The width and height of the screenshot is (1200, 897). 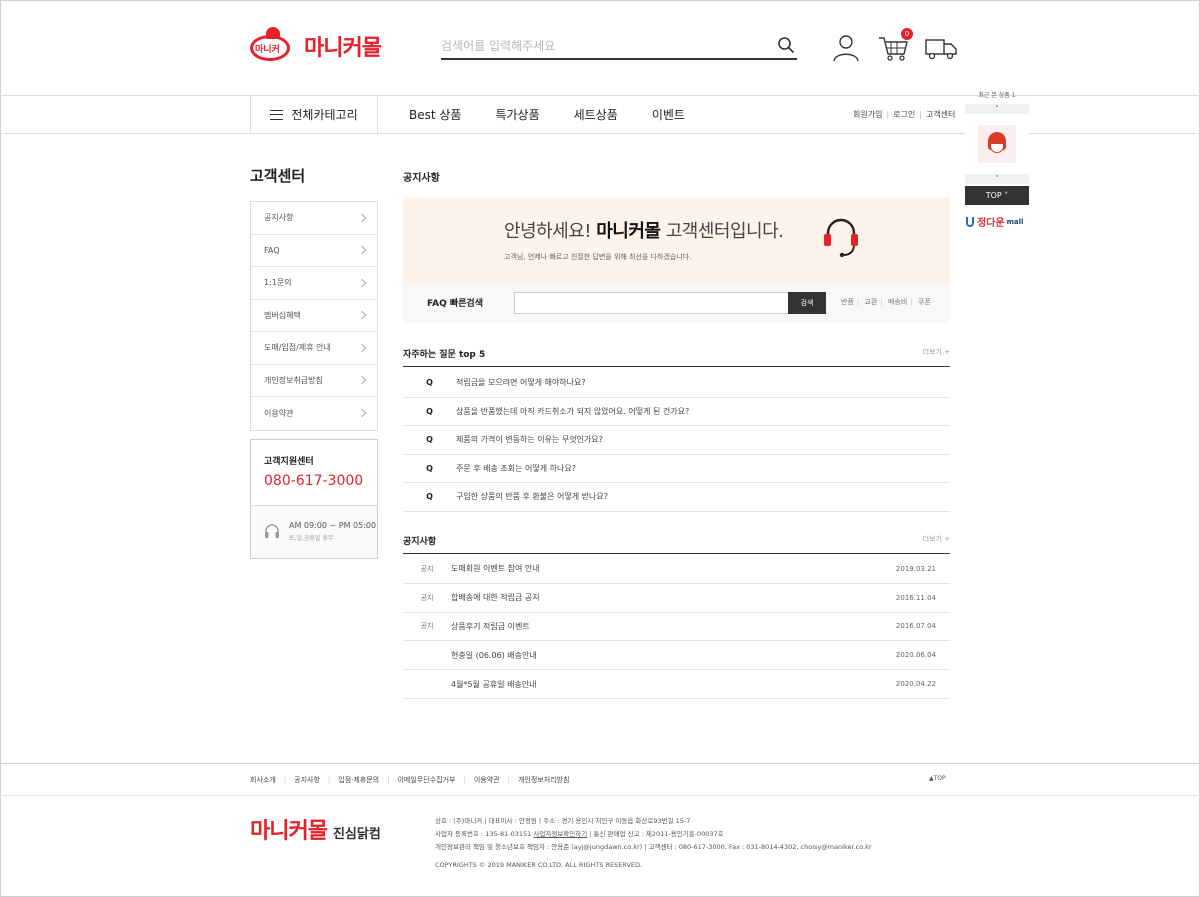 What do you see at coordinates (435, 114) in the screenshot?
I see `menu-best: Best 상품` at bounding box center [435, 114].